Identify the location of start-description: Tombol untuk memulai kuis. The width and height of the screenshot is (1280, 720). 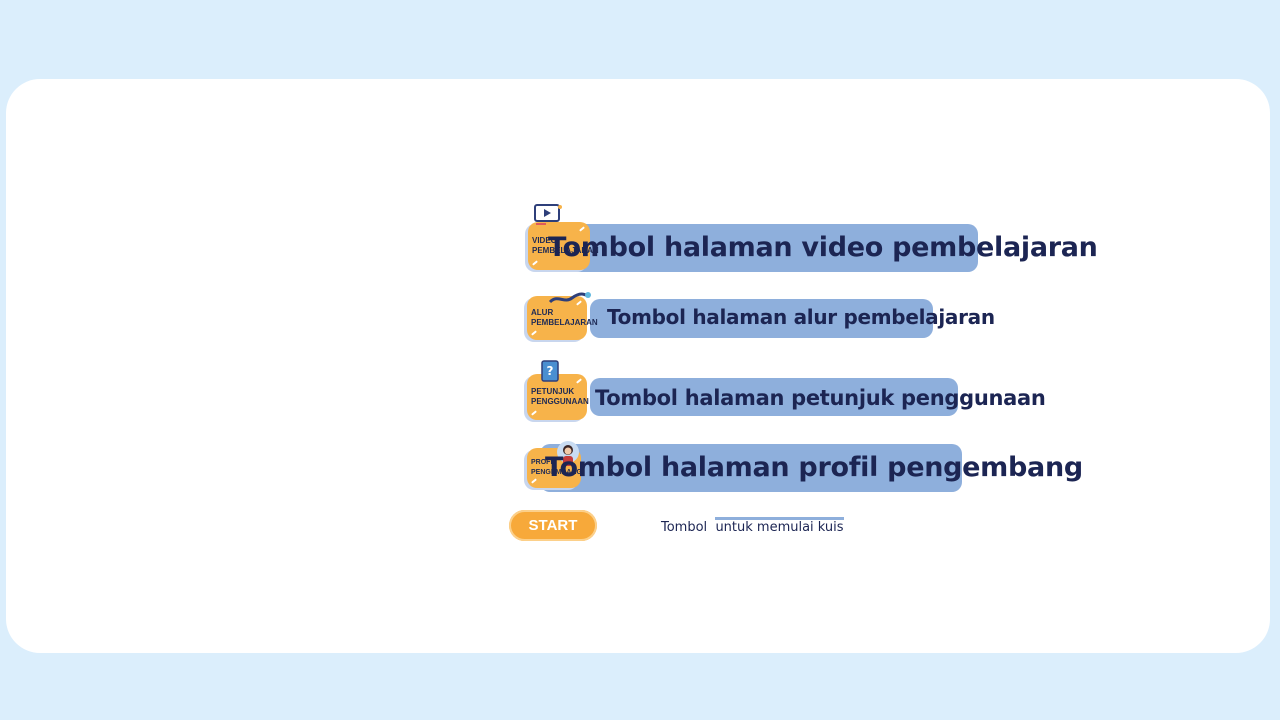
(752, 526).